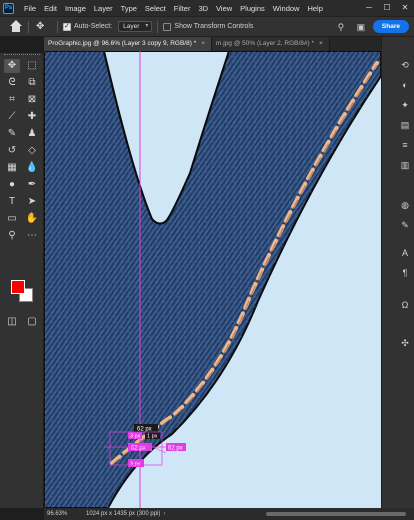  Describe the element at coordinates (167, 26) in the screenshot. I see `show-transform-checkbox` at that location.